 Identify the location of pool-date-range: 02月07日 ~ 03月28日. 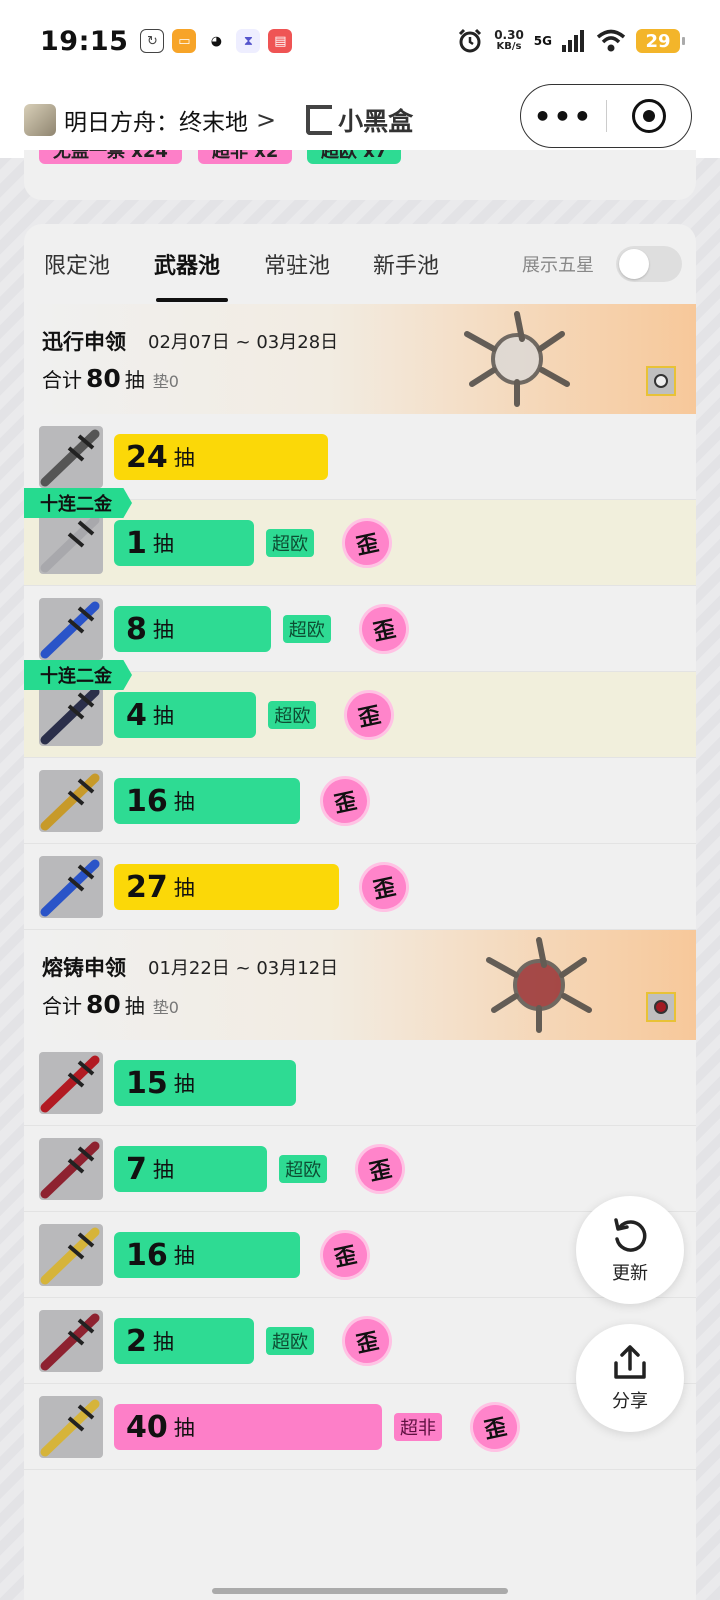
(243, 342).